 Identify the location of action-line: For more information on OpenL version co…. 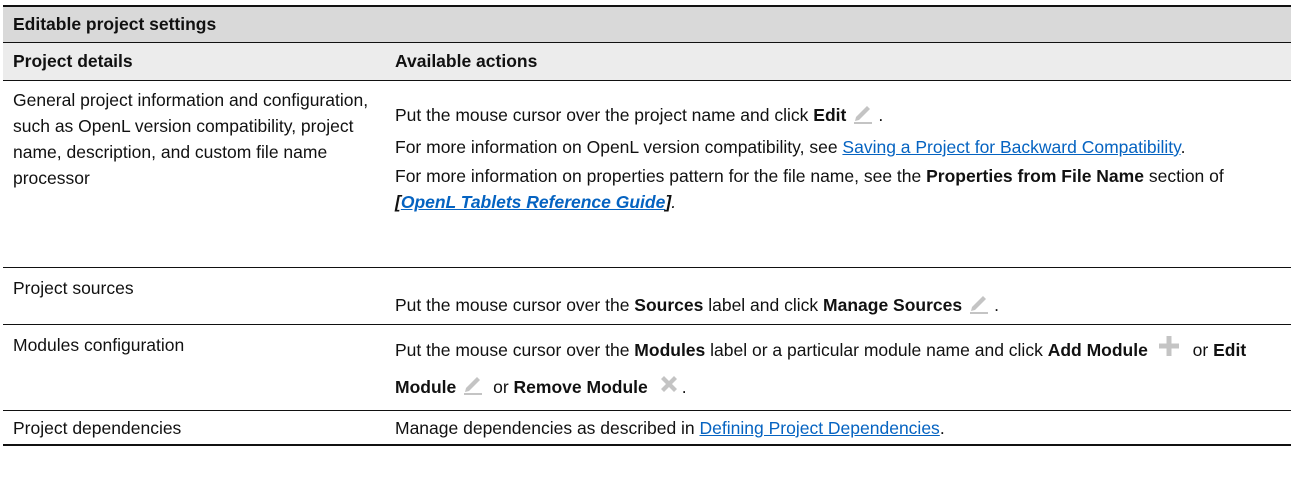
(839, 147).